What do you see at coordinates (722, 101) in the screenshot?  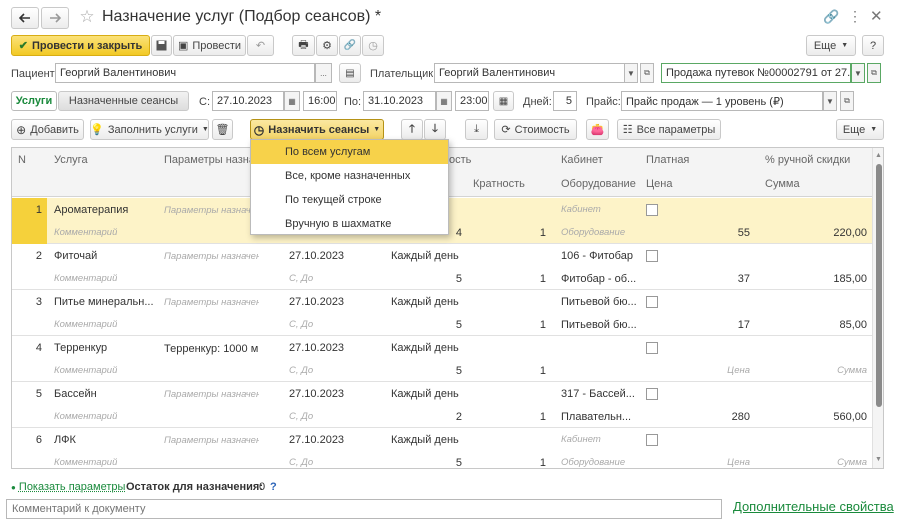 I see `price-list-field: Прайс продаж — 1 уровень (₽)` at bounding box center [722, 101].